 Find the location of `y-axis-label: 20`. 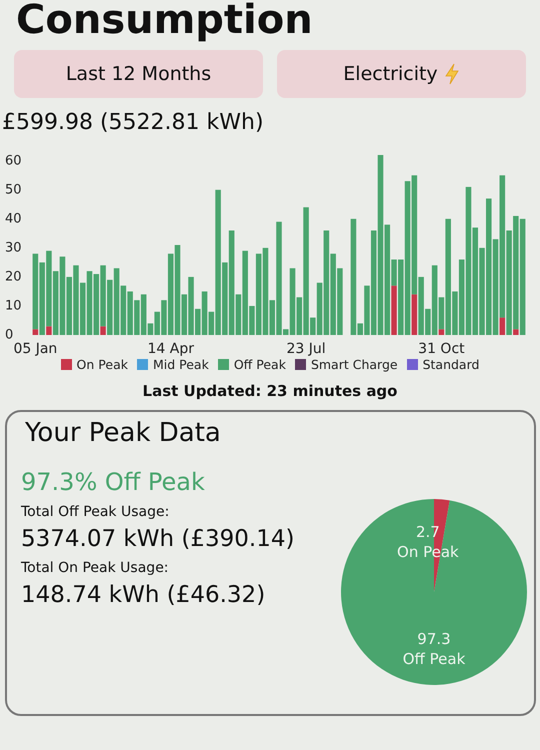

y-axis-label: 20 is located at coordinates (13, 276).